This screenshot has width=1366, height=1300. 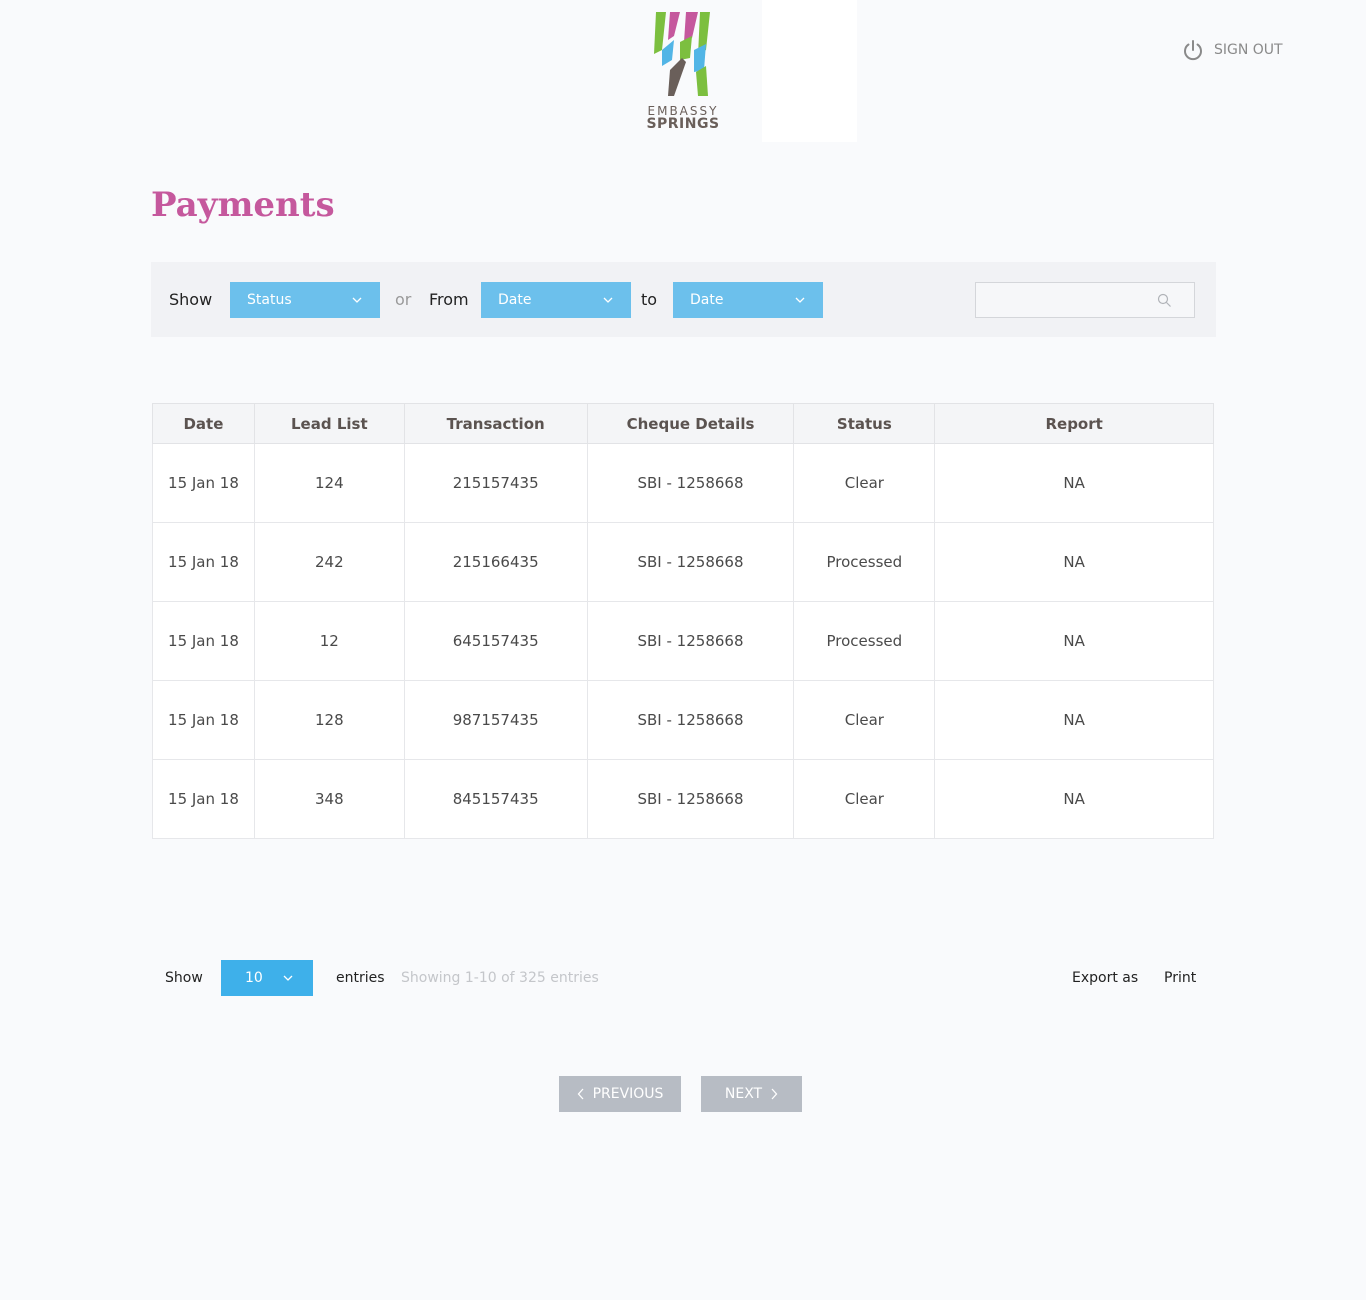 What do you see at coordinates (556, 300) in the screenshot?
I see `from-date-dropdown: Date` at bounding box center [556, 300].